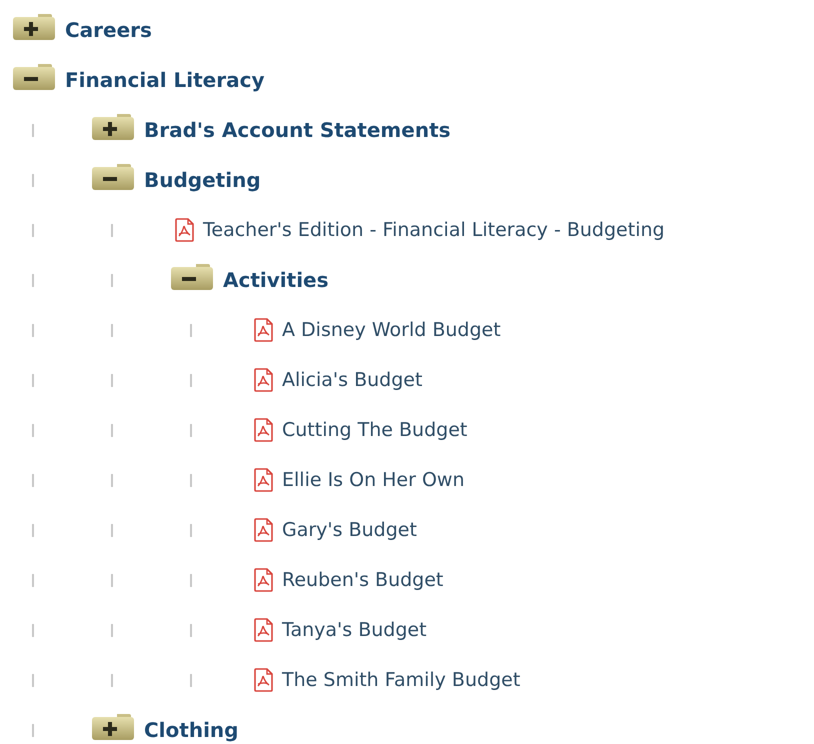 The width and height of the screenshot is (814, 744). I want to click on file-link: Gary's Budget, so click(349, 530).